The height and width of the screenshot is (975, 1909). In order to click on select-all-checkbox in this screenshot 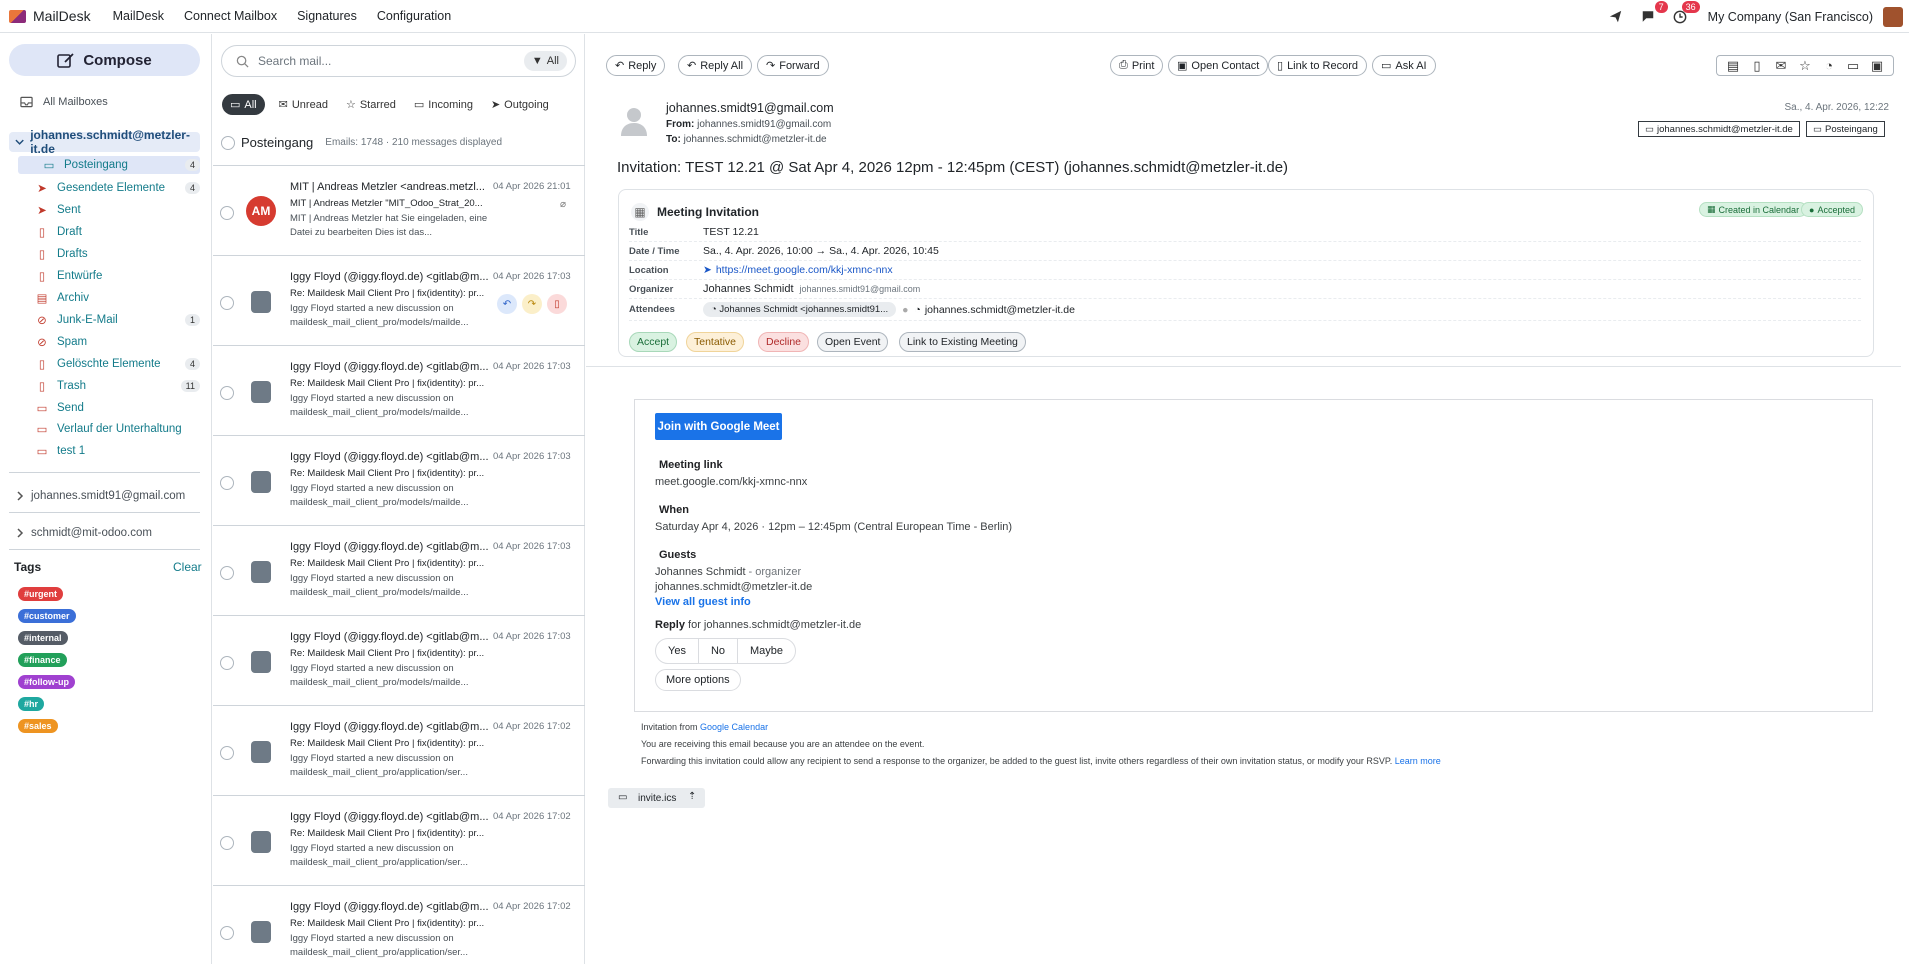, I will do `click(228, 142)`.